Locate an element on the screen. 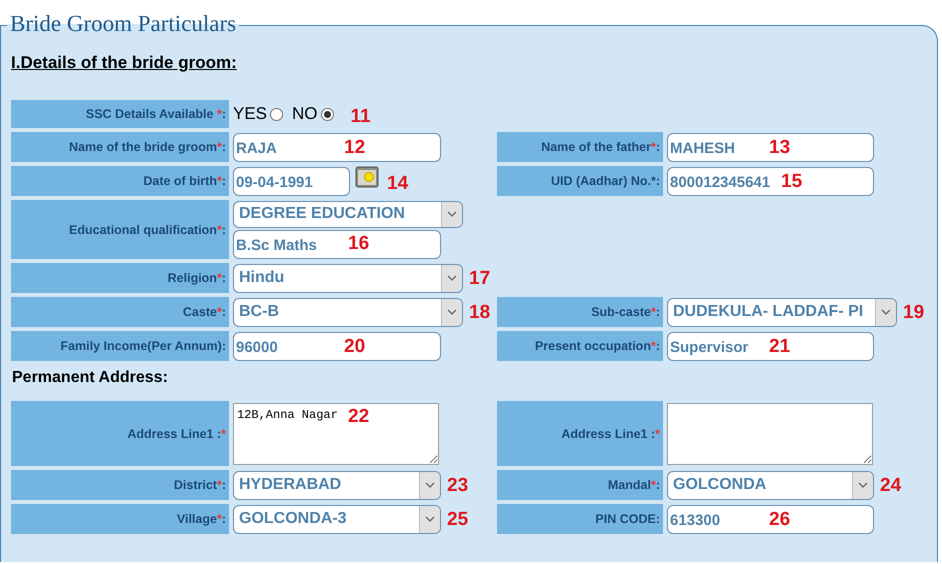 The height and width of the screenshot is (564, 942). dropdown: DUDEKULA- LADDAF- PI is located at coordinates (782, 312).